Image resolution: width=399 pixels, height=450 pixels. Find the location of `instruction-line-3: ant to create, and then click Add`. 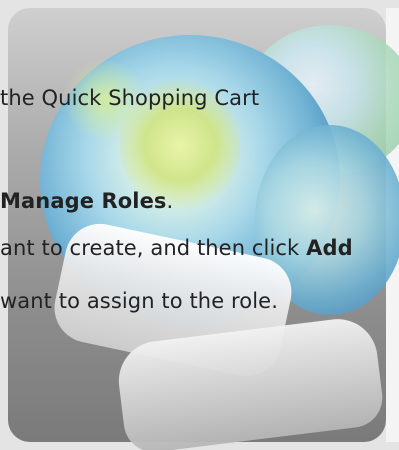

instruction-line-3: ant to create, and then click Add is located at coordinates (176, 248).